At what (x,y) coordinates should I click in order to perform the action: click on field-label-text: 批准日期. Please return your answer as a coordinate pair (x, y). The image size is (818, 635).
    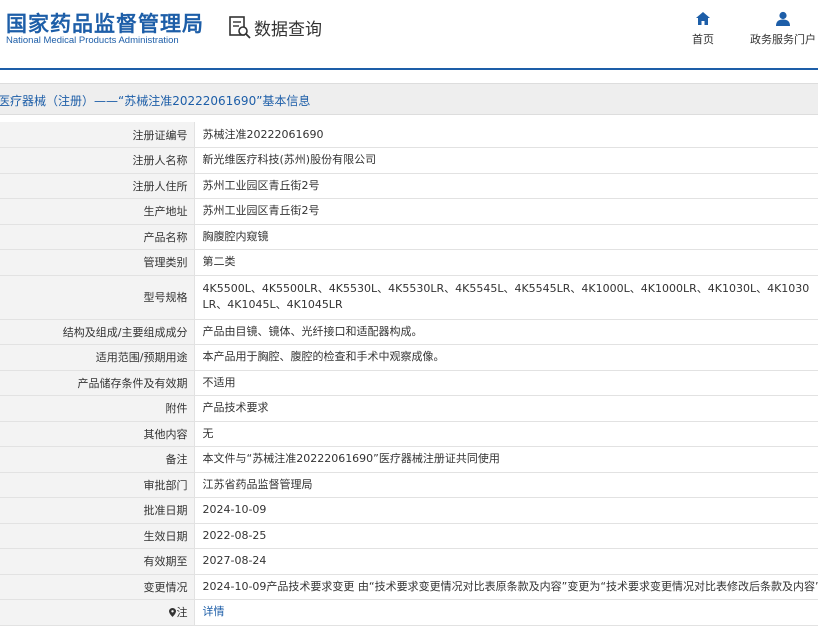
    Looking at the image, I should click on (165, 511).